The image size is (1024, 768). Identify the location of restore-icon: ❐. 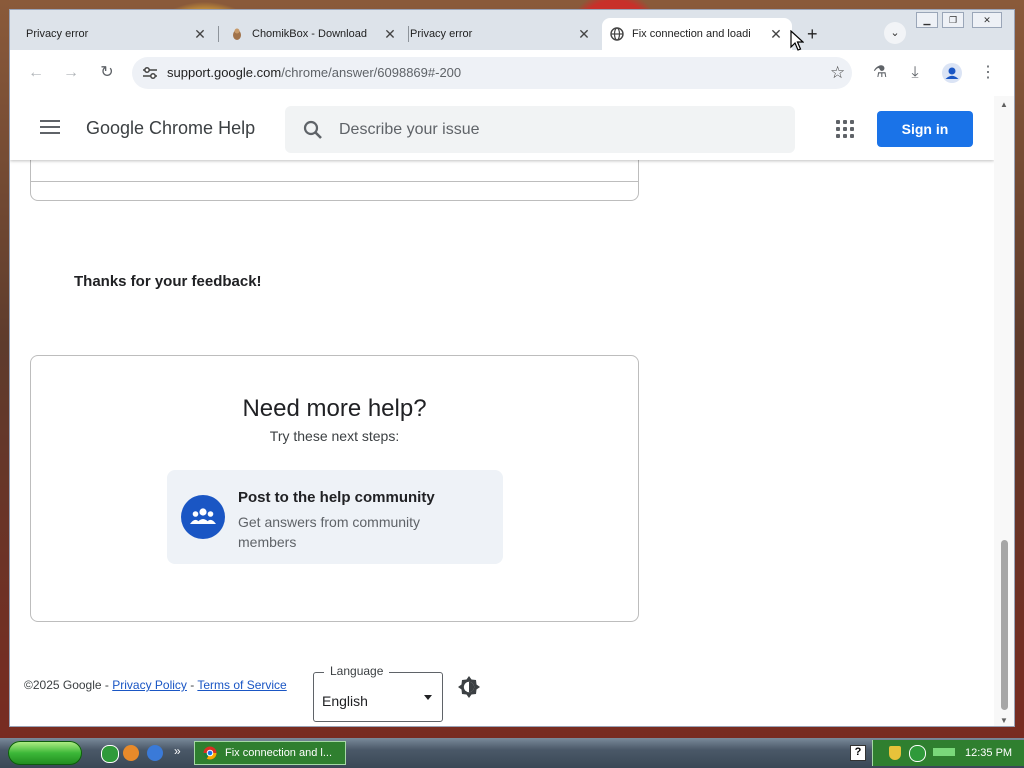
(953, 20).